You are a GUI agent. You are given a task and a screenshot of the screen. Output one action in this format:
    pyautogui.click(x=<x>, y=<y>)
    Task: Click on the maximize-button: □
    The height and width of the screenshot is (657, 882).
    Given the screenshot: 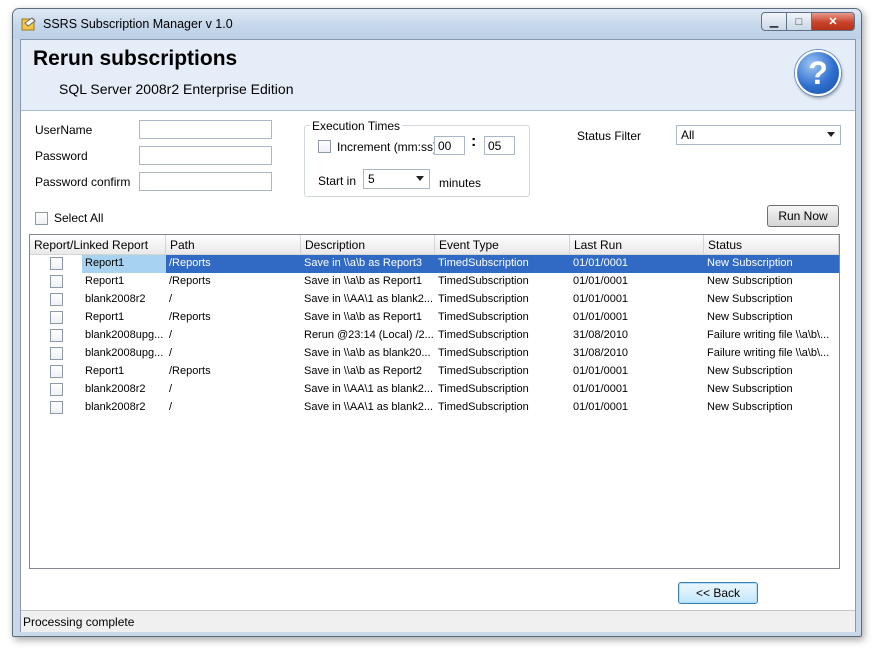 What is the action you would take?
    pyautogui.click(x=799, y=21)
    